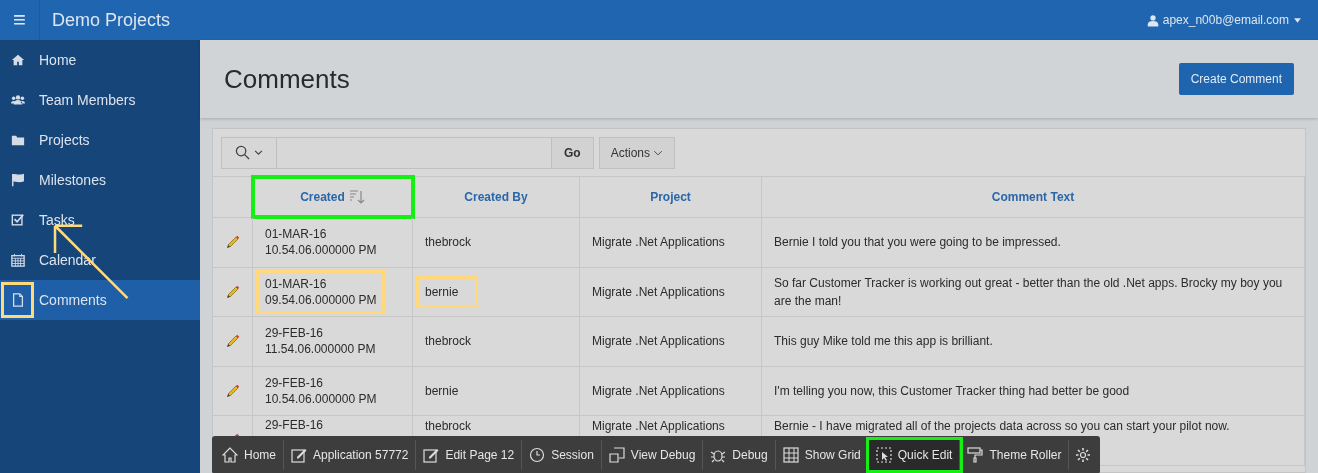 The width and height of the screenshot is (1318, 473). I want to click on bug-icon, so click(718, 455).